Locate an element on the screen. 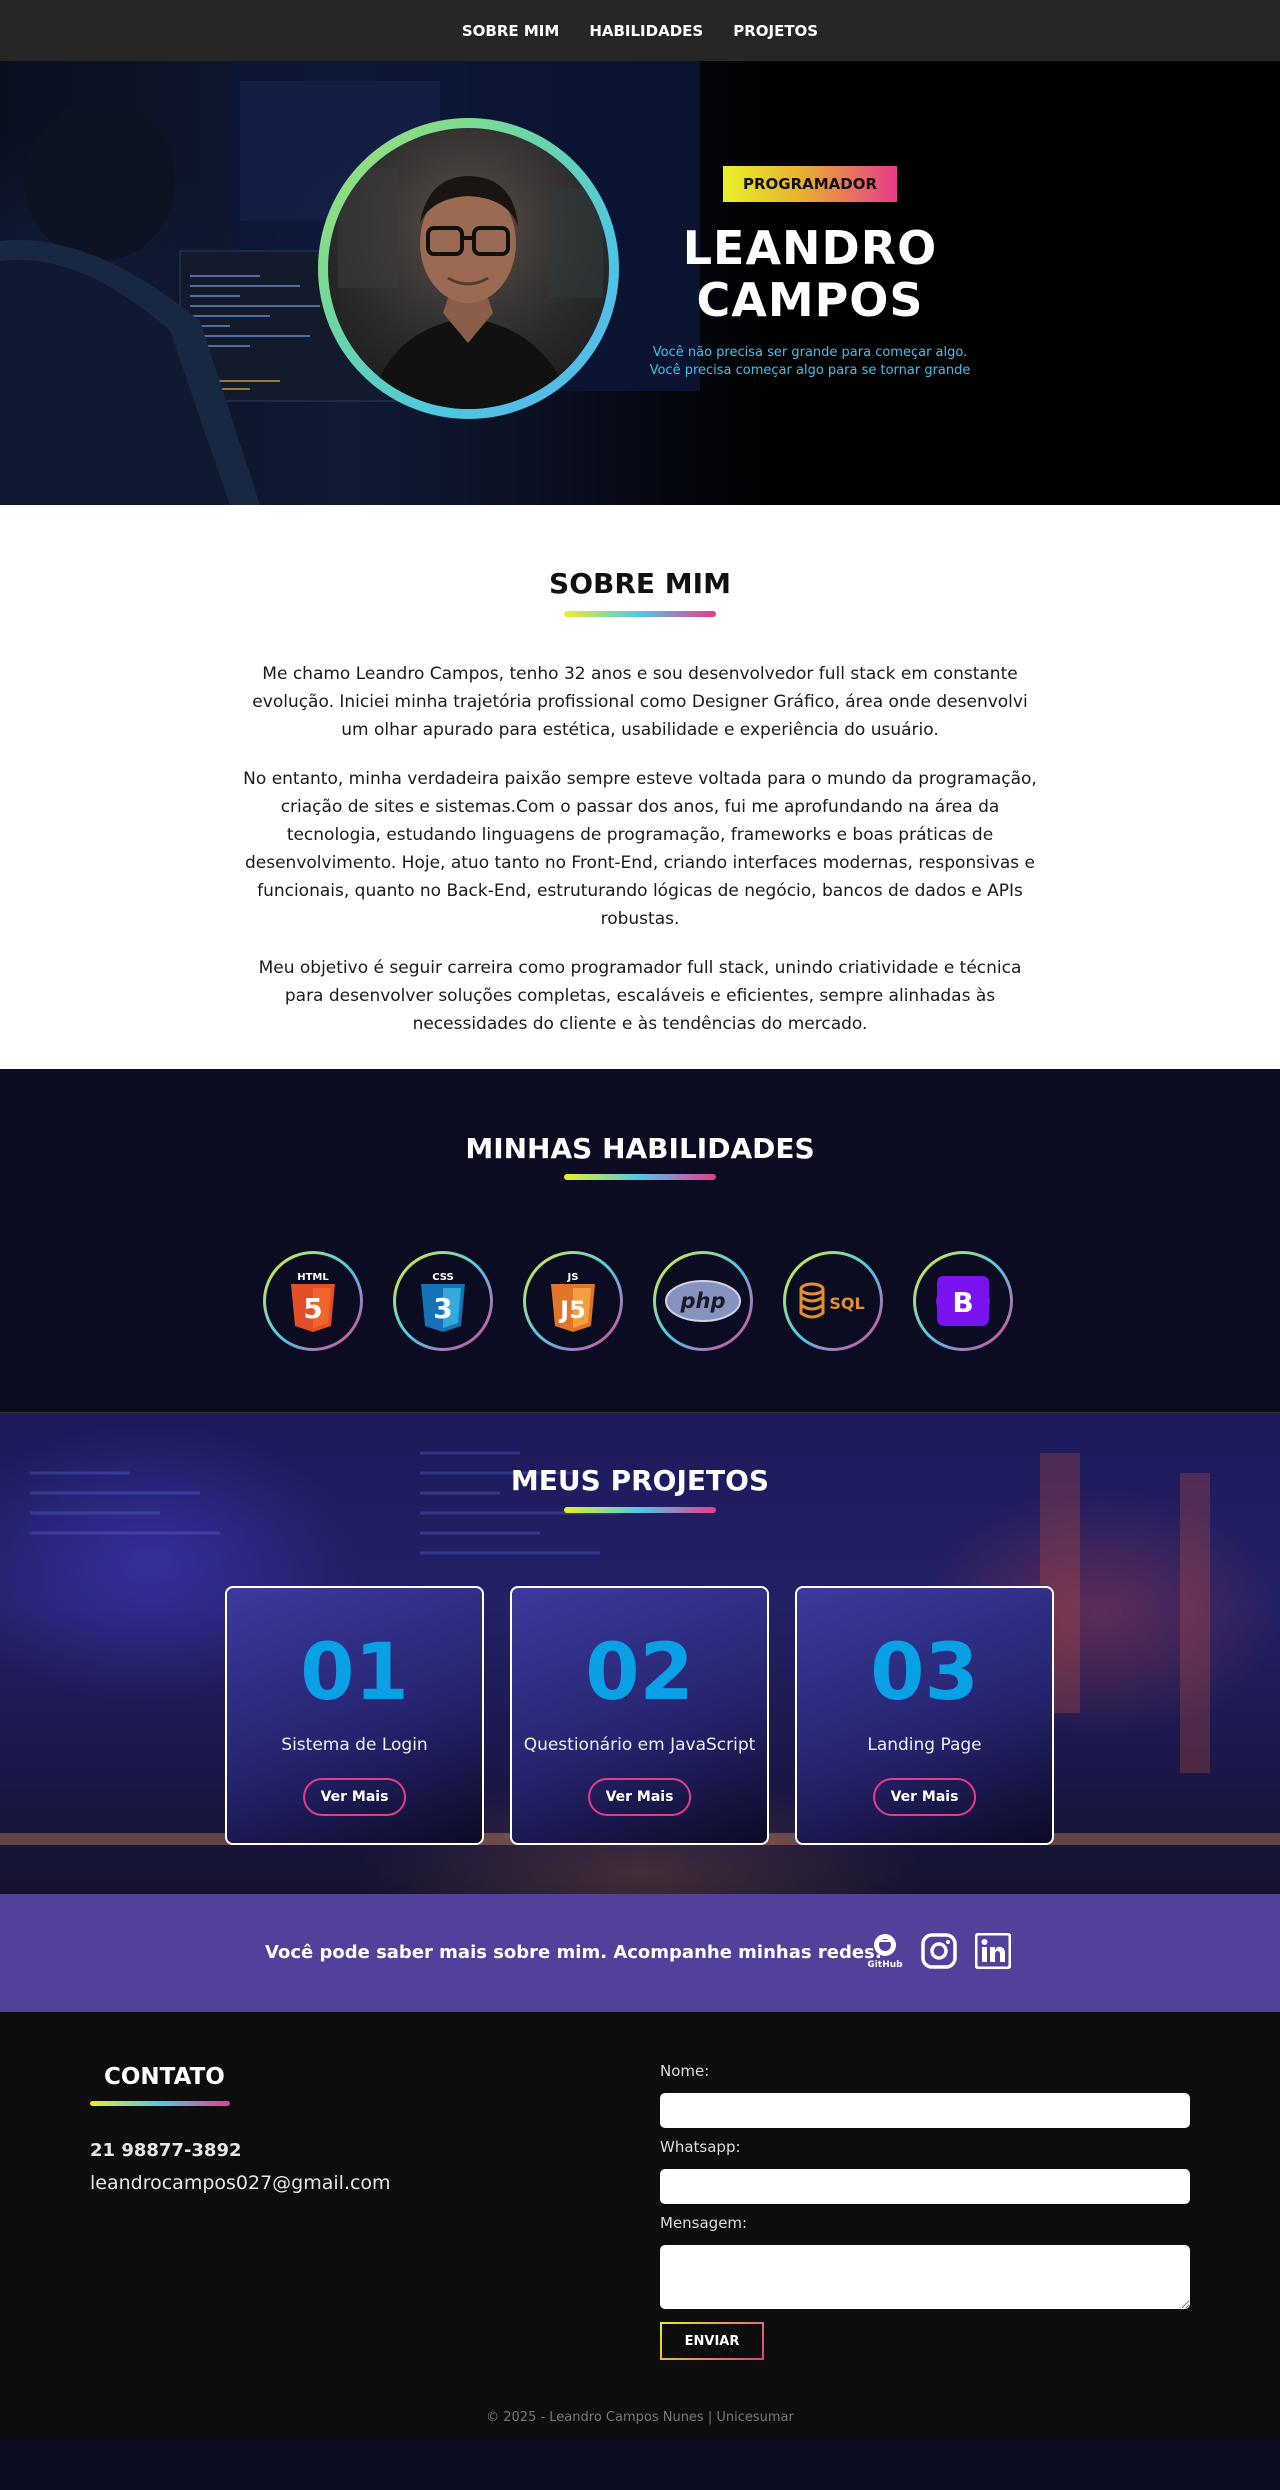 Image resolution: width=1280 pixels, height=2490 pixels. skill-js: JS J5 is located at coordinates (573, 1301).